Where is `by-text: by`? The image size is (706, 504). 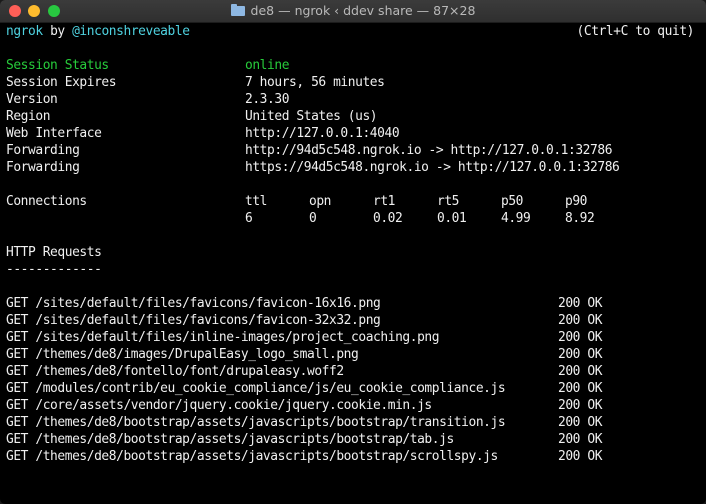 by-text: by is located at coordinates (57, 31).